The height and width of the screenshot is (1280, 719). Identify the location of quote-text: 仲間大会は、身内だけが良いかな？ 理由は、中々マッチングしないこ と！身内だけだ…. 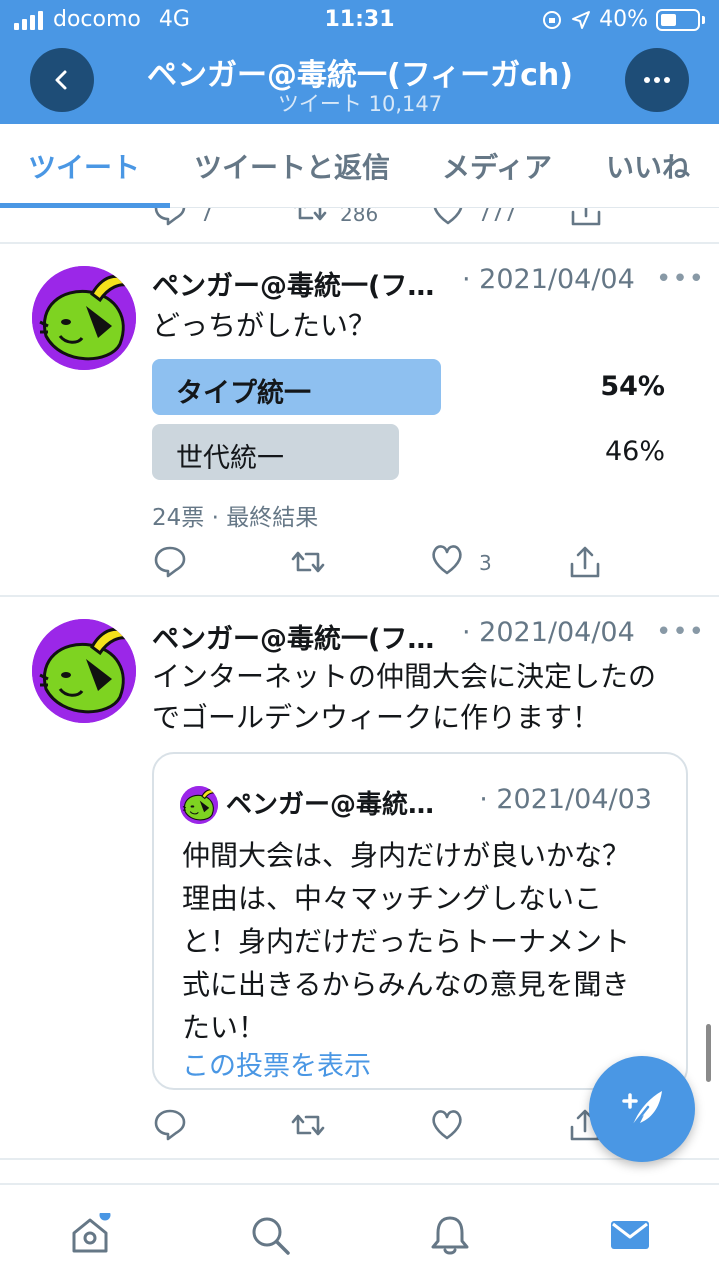
(406, 941).